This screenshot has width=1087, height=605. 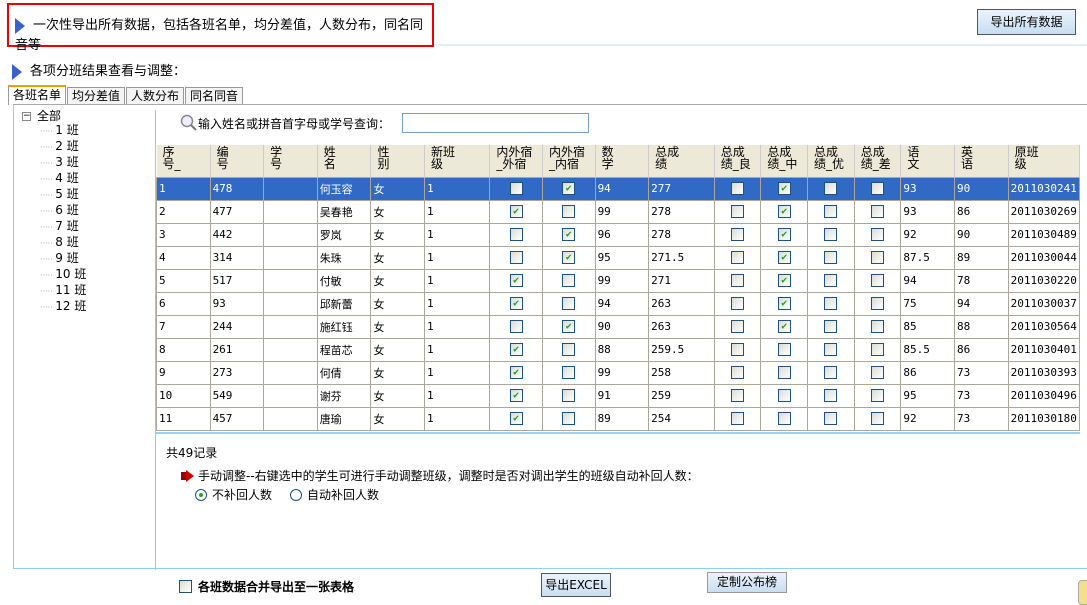 What do you see at coordinates (928, 211) in the screenshot?
I see `table-cell: 93` at bounding box center [928, 211].